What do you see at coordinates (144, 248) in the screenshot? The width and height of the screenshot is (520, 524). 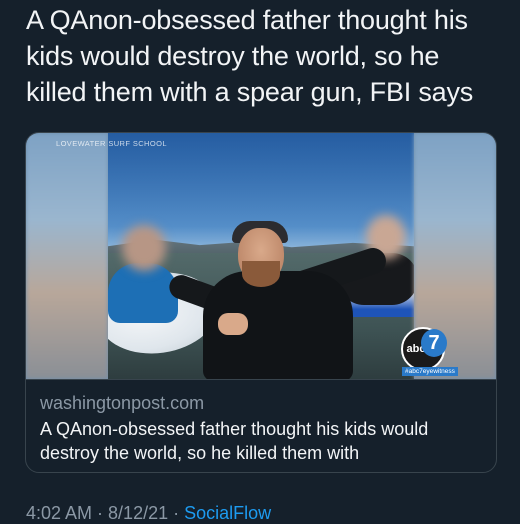 I see `blurred-face-left` at bounding box center [144, 248].